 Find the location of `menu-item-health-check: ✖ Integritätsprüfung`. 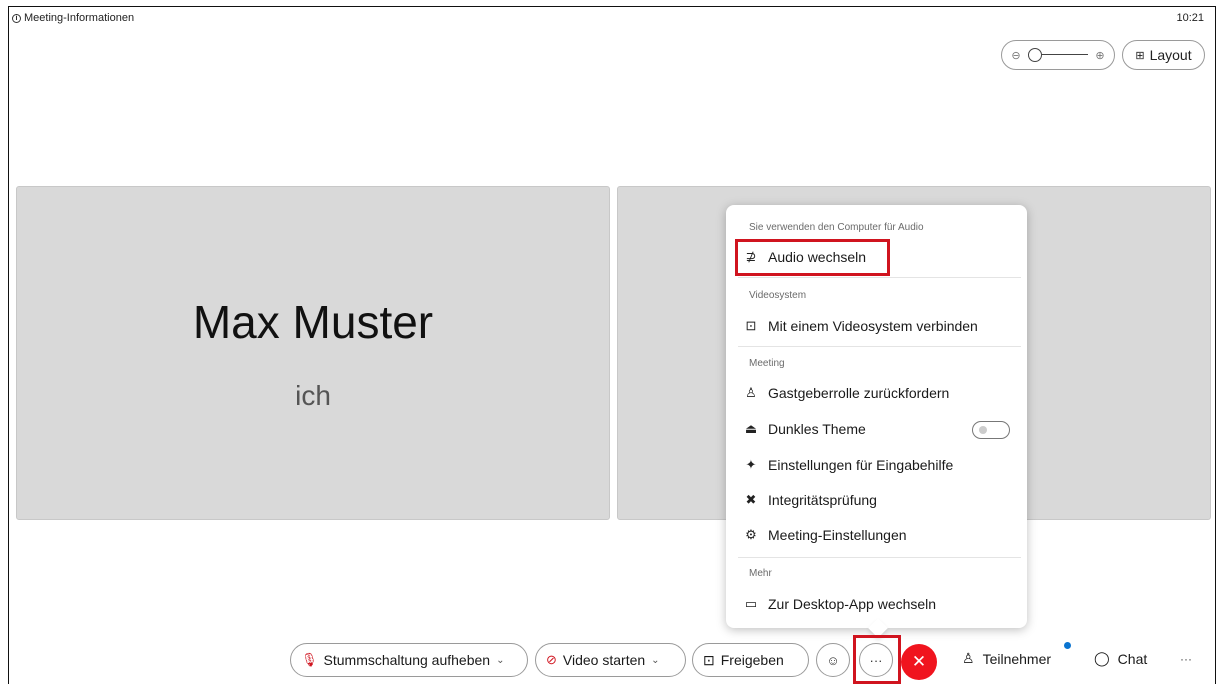

menu-item-health-check: ✖ Integritätsprüfung is located at coordinates (809, 500).